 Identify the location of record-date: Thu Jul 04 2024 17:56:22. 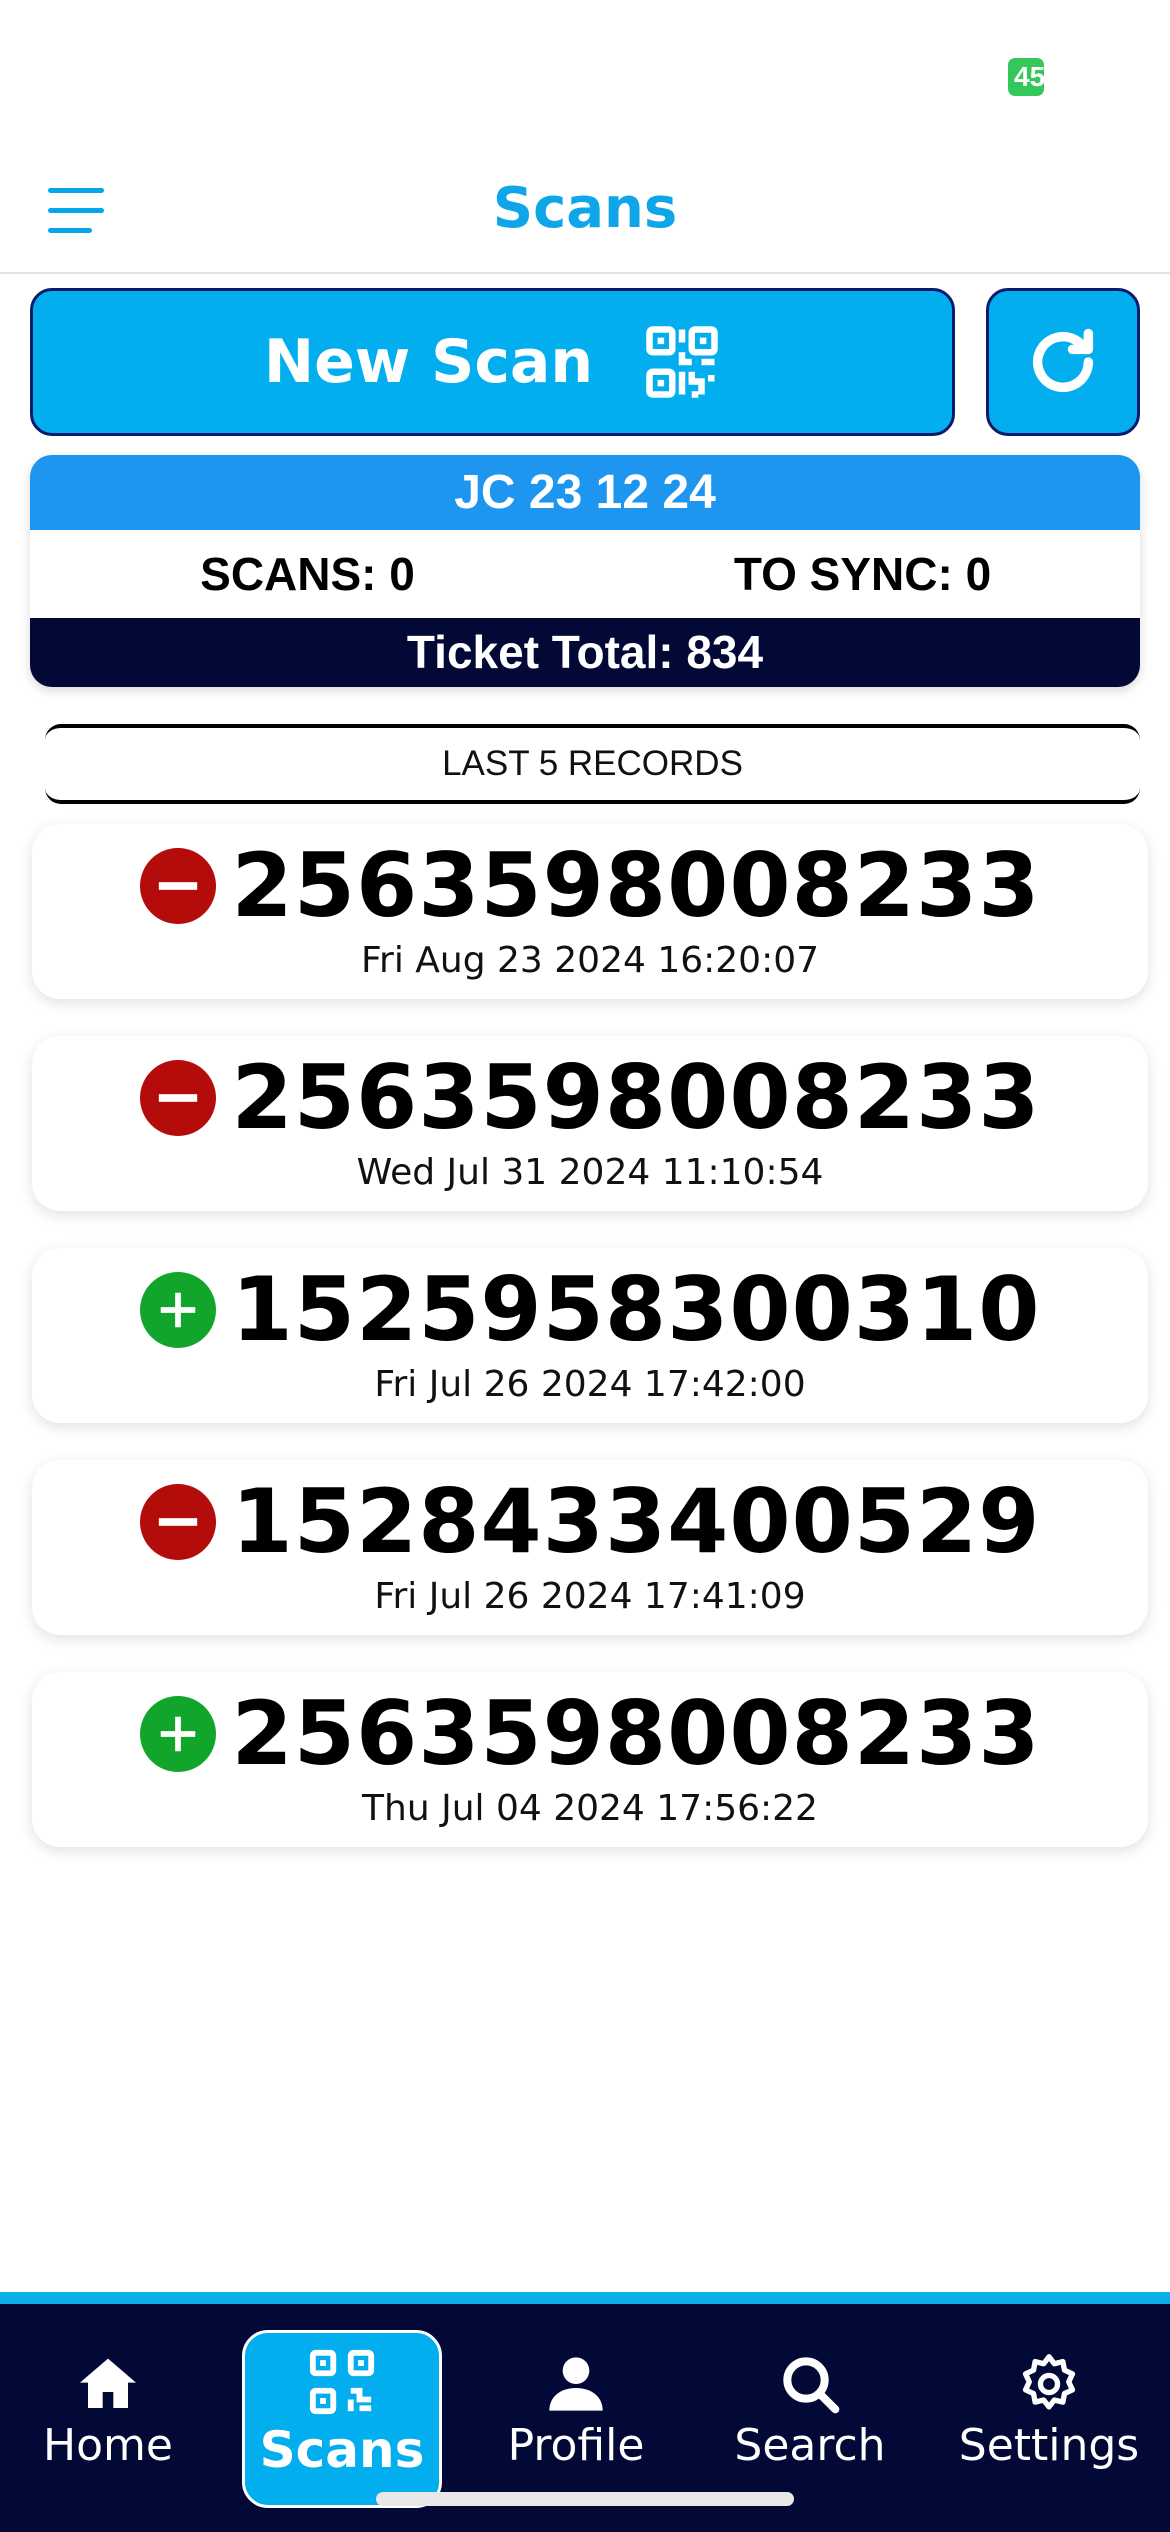
(590, 1808).